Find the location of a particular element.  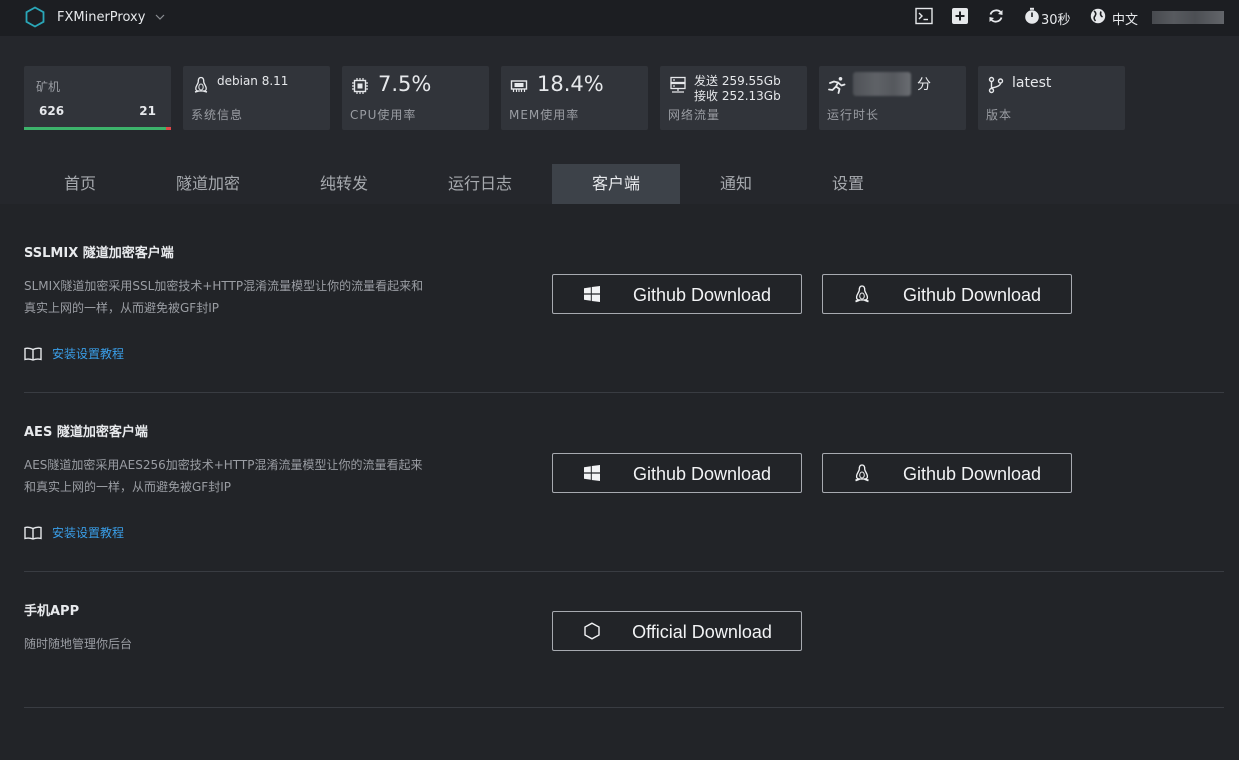

runtime-card: 分 运行时长 is located at coordinates (892, 98).